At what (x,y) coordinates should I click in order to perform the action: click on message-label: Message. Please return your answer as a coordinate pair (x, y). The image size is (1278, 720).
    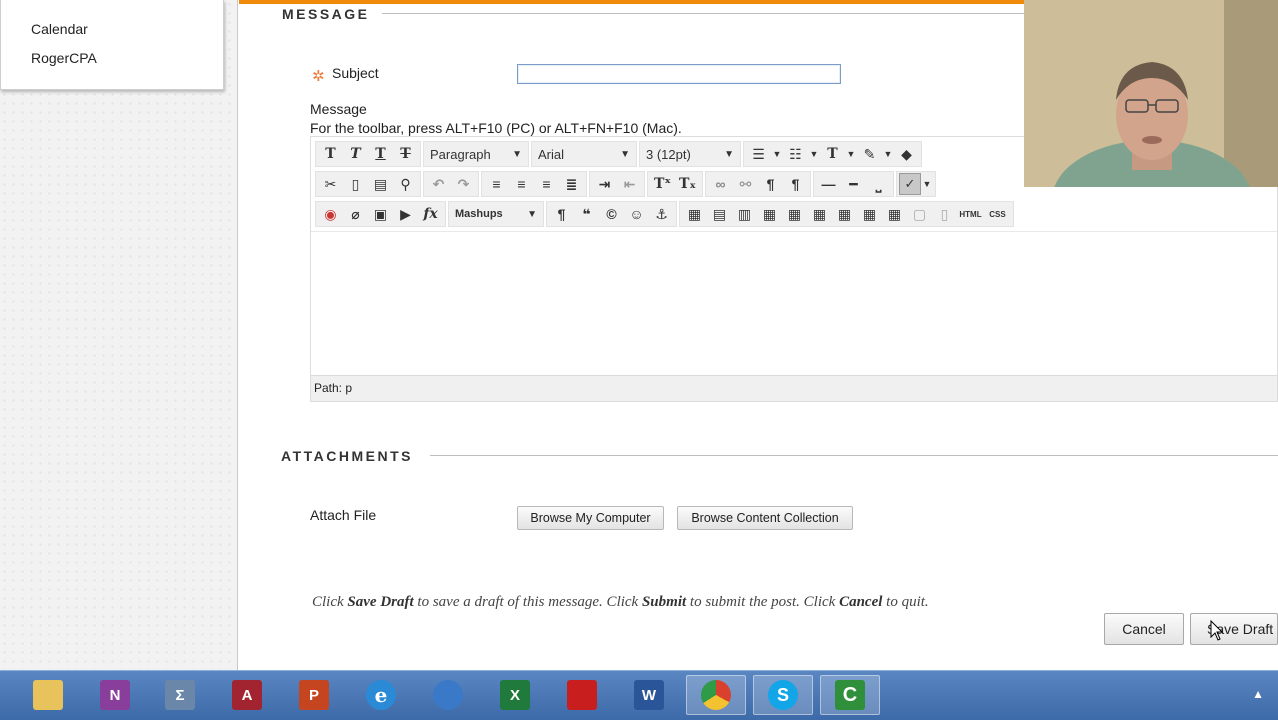
    Looking at the image, I should click on (338, 109).